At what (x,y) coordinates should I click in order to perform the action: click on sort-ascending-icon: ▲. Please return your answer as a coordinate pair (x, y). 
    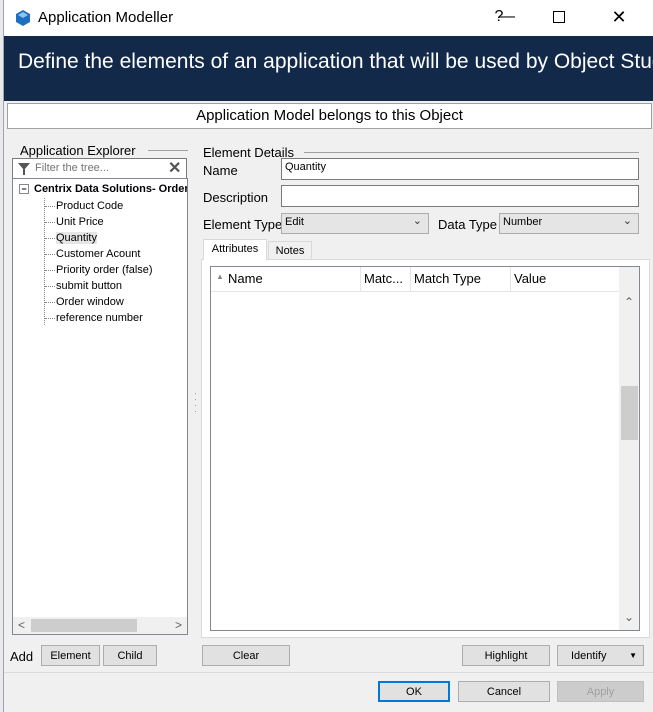
    Looking at the image, I should click on (220, 276).